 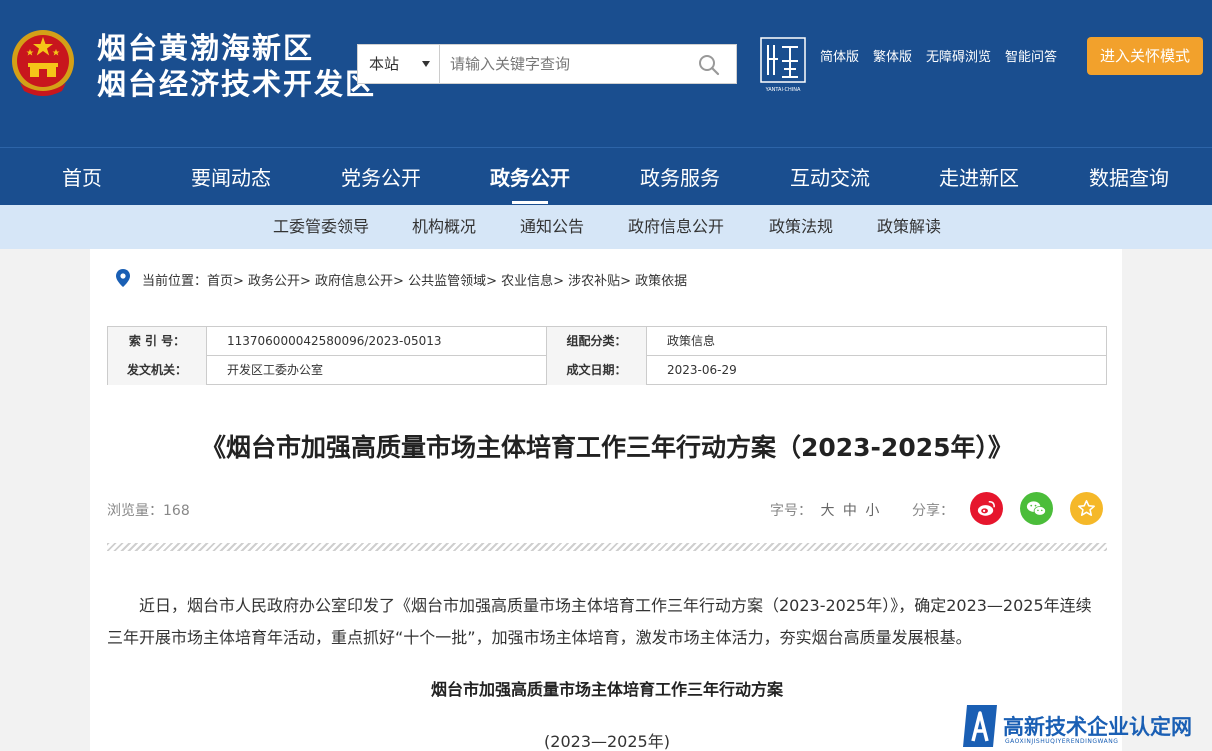 I want to click on date-value: 2023-06-29, so click(x=702, y=370).